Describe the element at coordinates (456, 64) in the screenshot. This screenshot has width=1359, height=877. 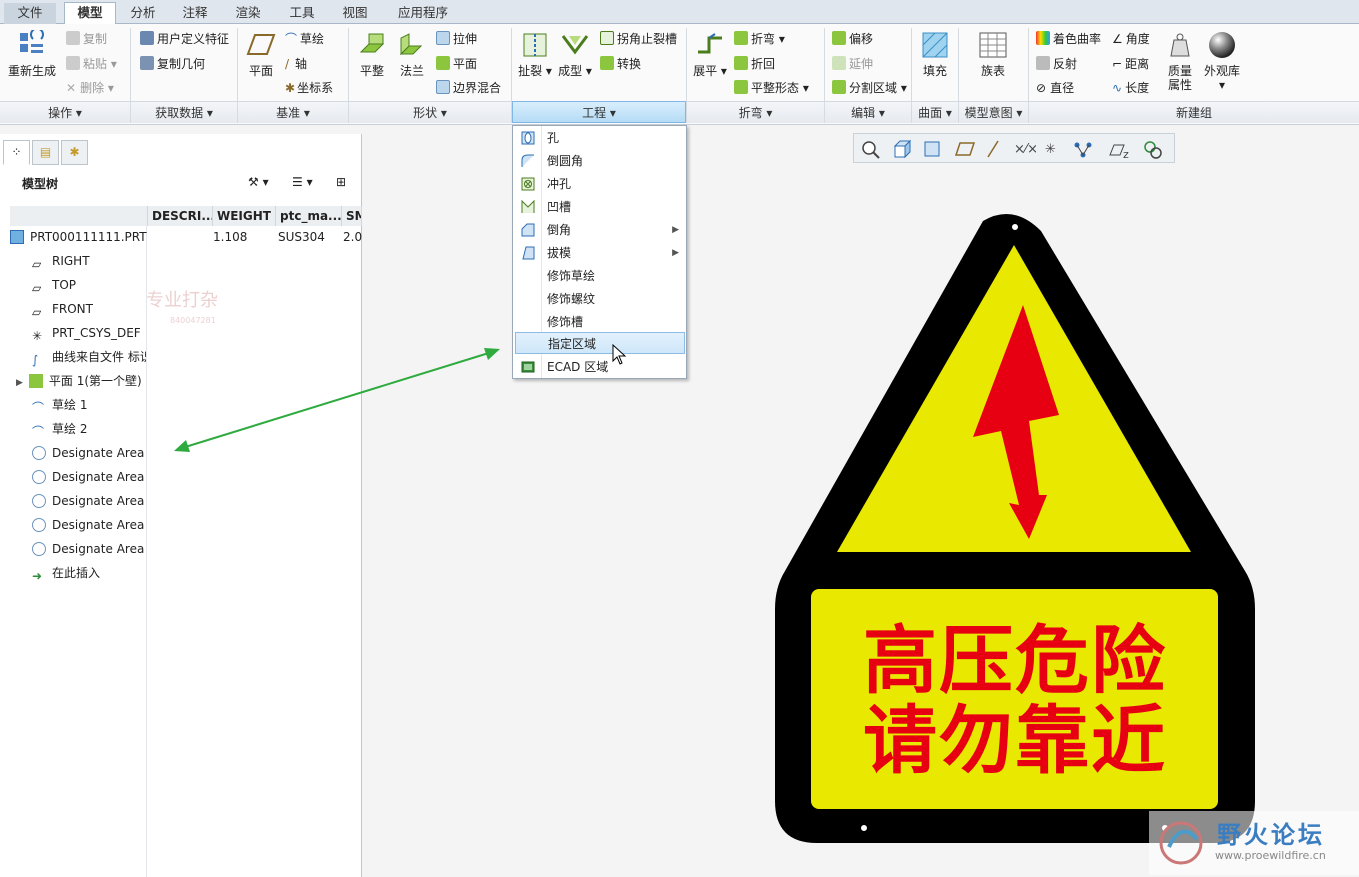
I see `planar-button: 平面` at that location.